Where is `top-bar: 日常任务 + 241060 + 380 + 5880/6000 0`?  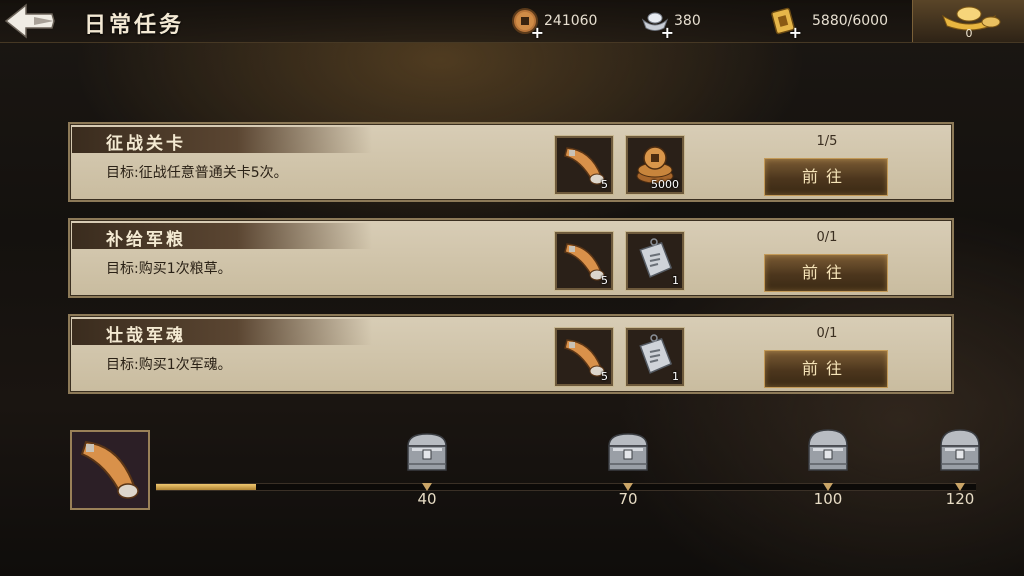 top-bar: 日常任务 + 241060 + 380 + 5880/6000 0 is located at coordinates (512, 21).